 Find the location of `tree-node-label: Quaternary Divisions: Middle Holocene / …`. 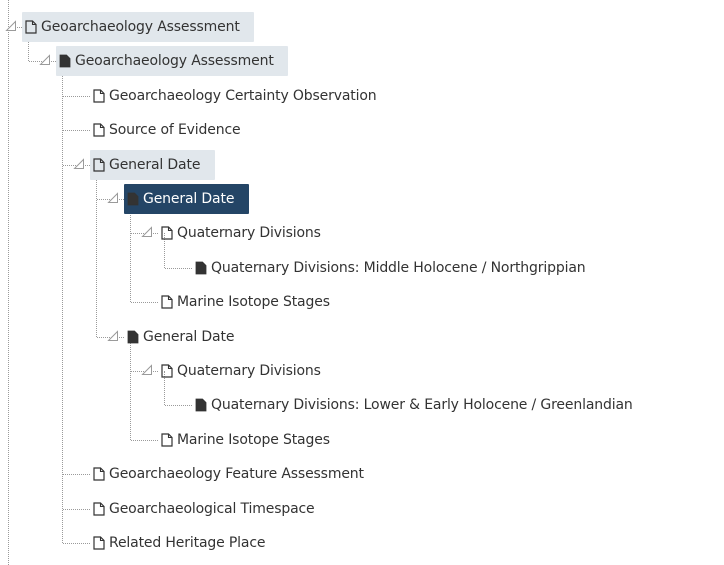

tree-node-label: Quaternary Divisions: Middle Holocene / … is located at coordinates (398, 268).